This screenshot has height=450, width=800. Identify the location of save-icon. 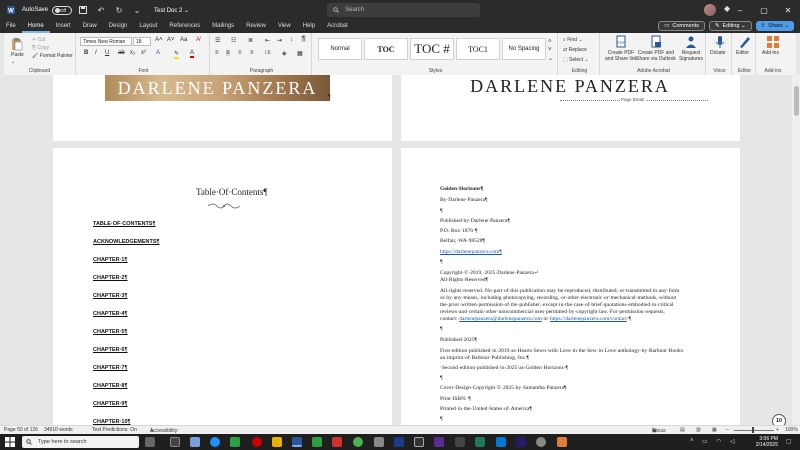
(83, 10).